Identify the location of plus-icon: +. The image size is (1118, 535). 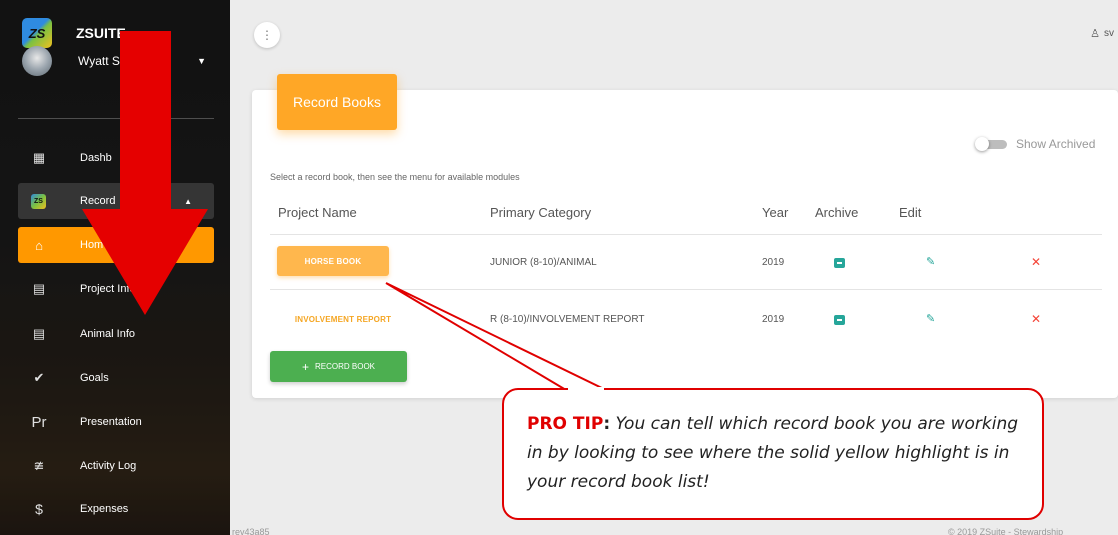
(305, 366).